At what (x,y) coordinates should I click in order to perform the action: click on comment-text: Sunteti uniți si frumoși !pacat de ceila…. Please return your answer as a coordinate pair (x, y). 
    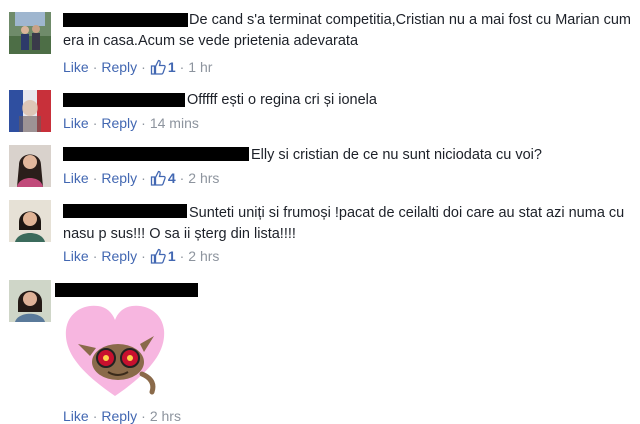
    Looking at the image, I should click on (344, 223).